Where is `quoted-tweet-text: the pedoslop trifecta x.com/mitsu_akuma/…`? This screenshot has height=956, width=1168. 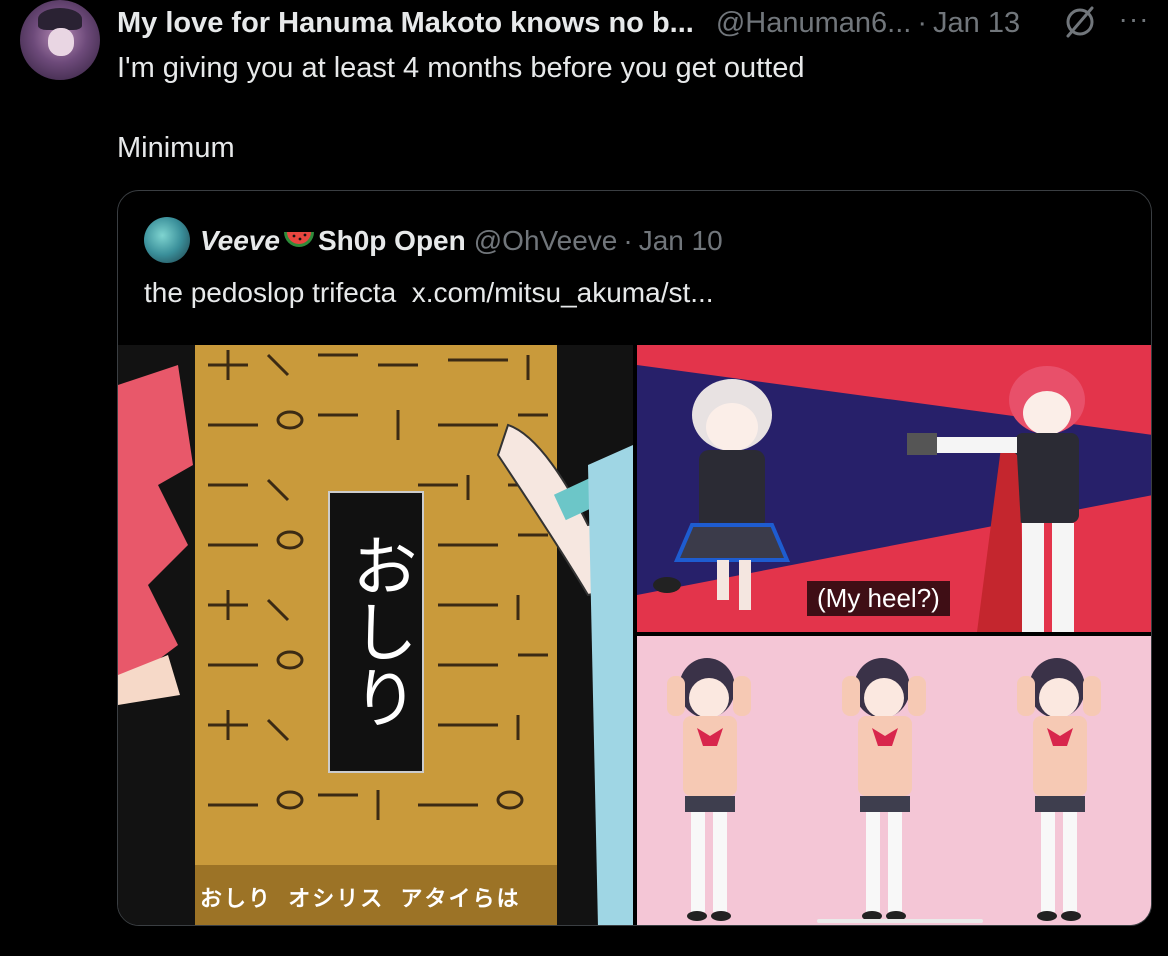 quoted-tweet-text: the pedoslop trifecta x.com/mitsu_akuma/… is located at coordinates (429, 292).